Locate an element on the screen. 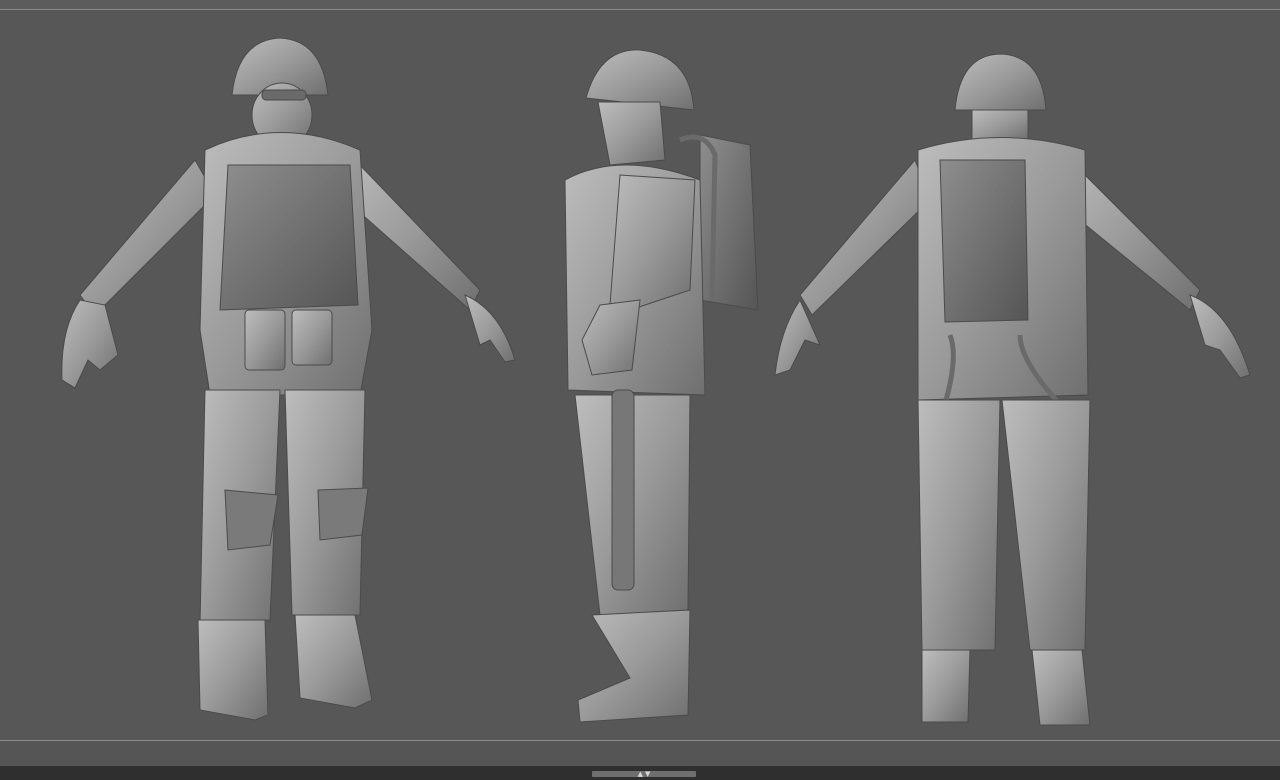 The height and width of the screenshot is (780, 1280). top-frame is located at coordinates (640, 5).